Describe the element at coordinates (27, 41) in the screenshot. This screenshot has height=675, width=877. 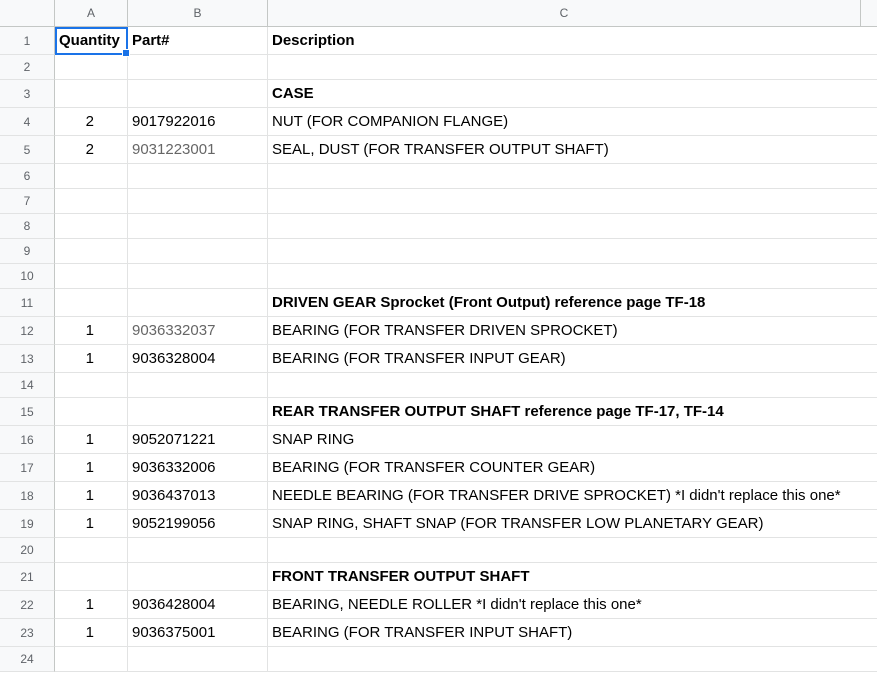
I see `row-header: 1` at that location.